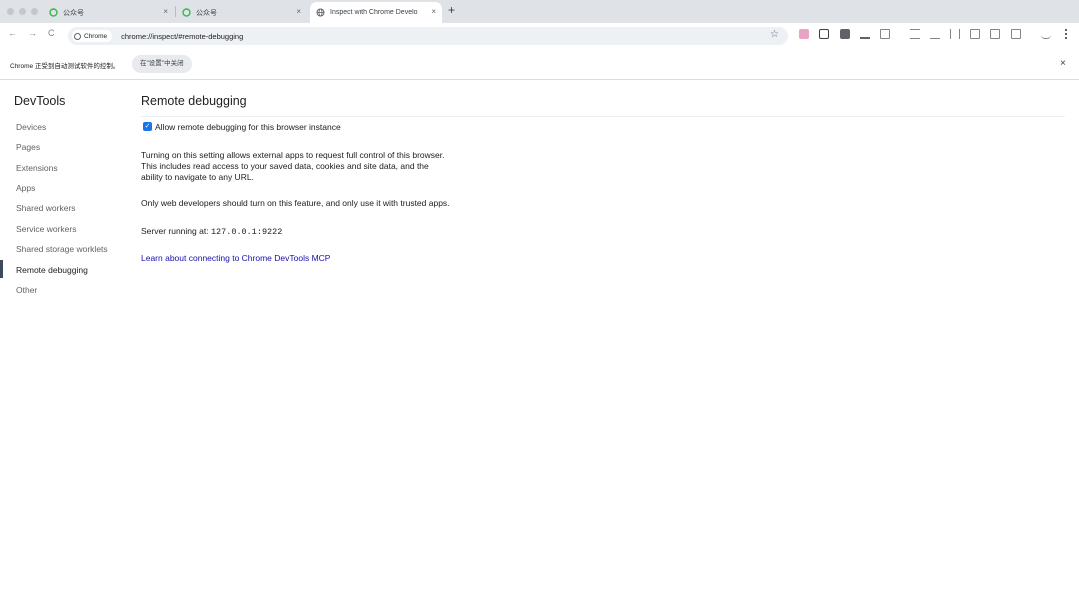 This screenshot has width=1079, height=607. I want to click on reload-button: C, so click(51, 33).